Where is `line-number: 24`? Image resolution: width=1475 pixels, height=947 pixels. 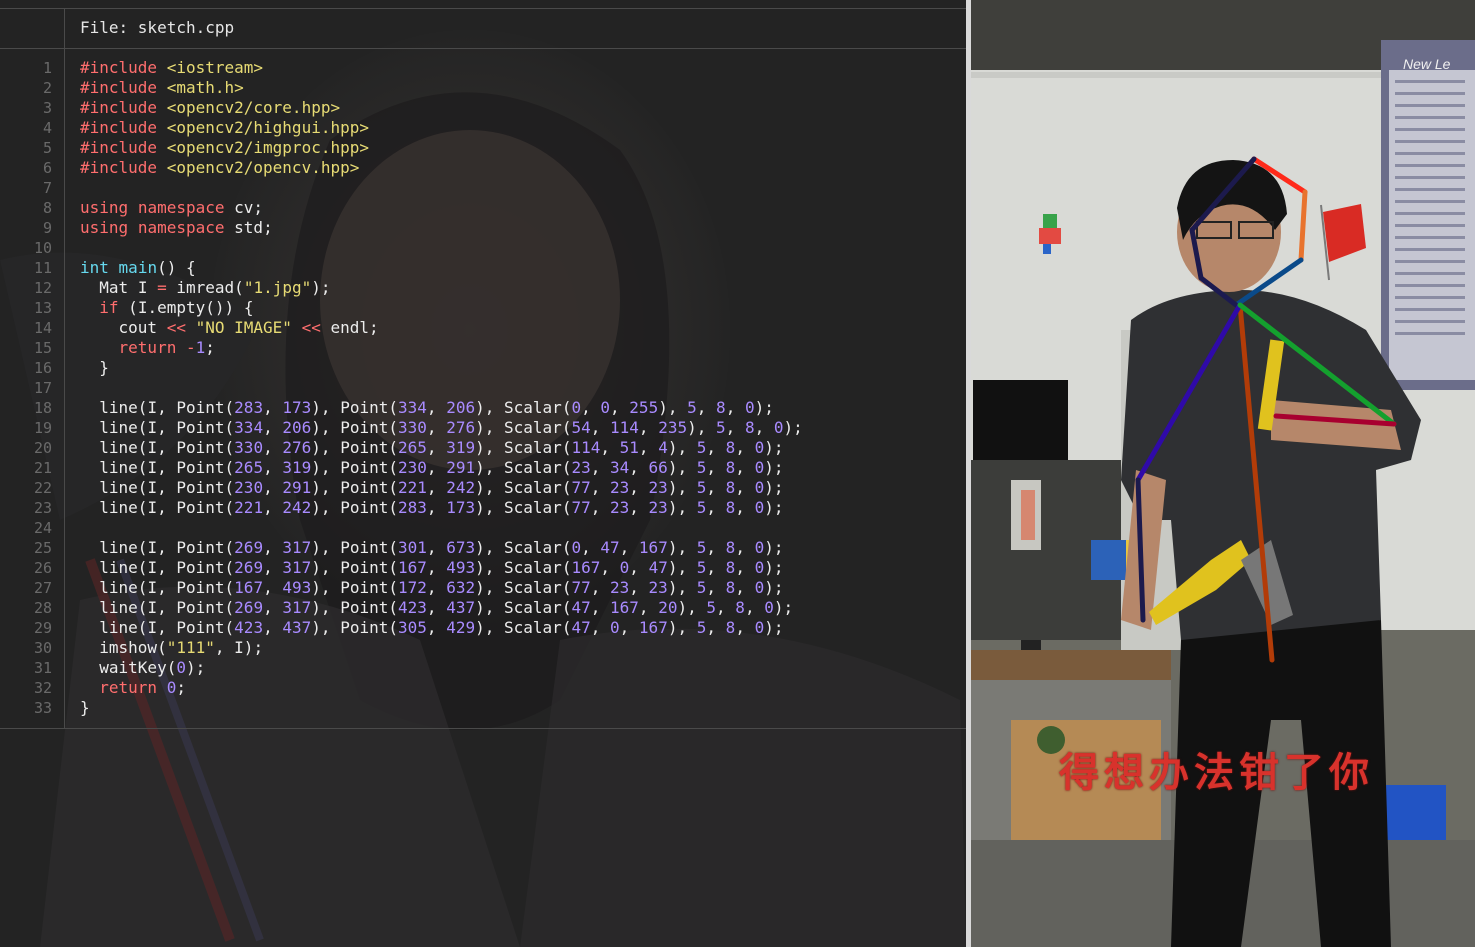
line-number: 24 is located at coordinates (42, 528).